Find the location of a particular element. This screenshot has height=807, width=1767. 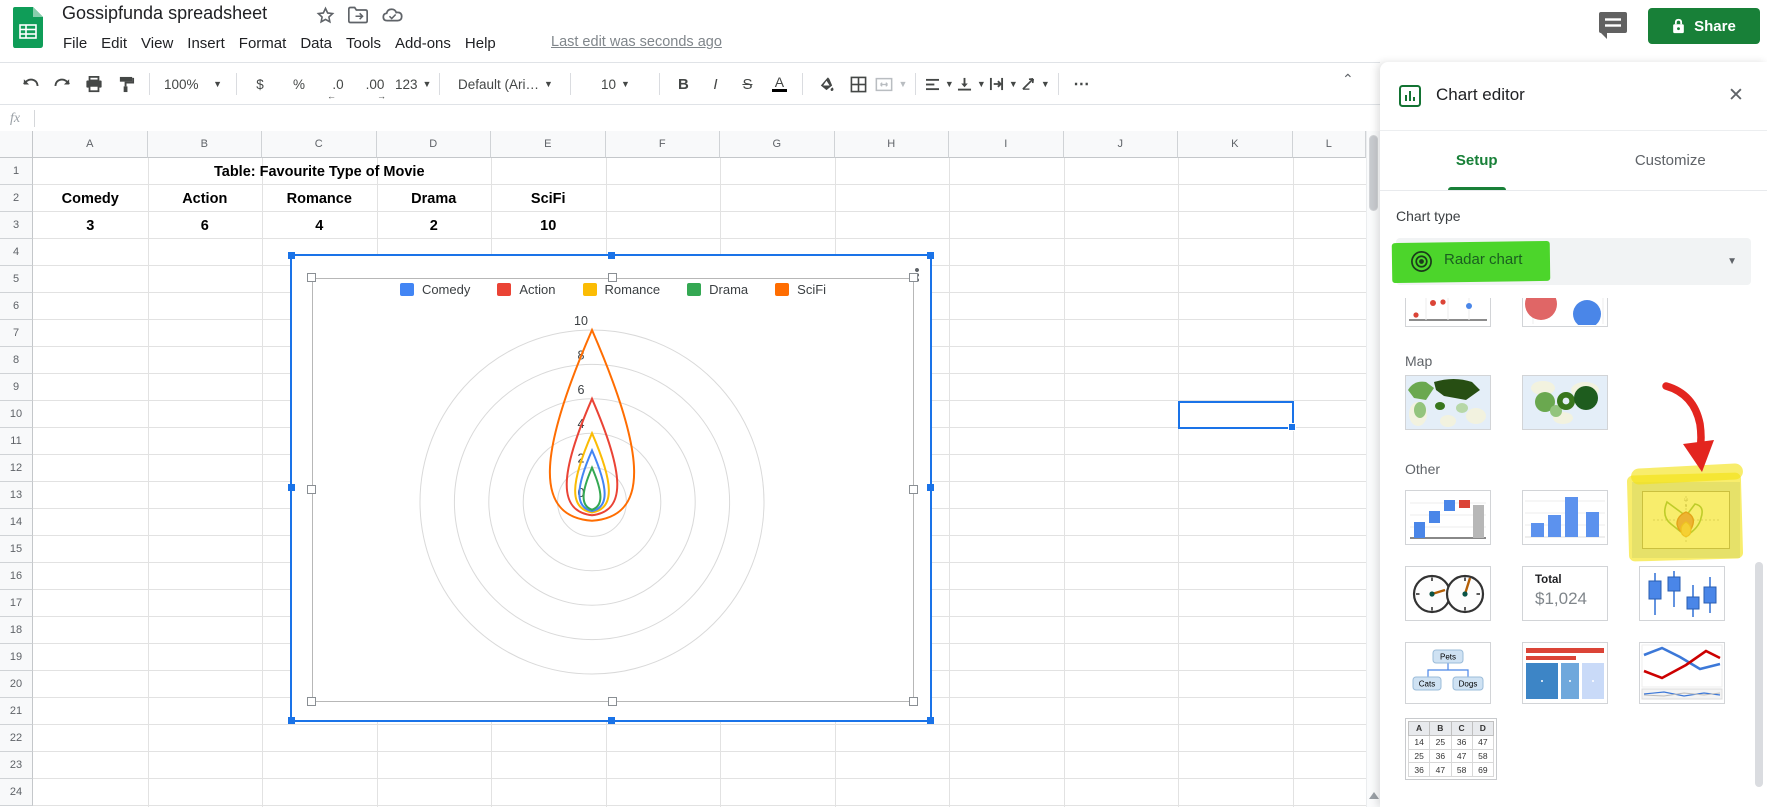

row-header-4: 4 is located at coordinates (16, 252).